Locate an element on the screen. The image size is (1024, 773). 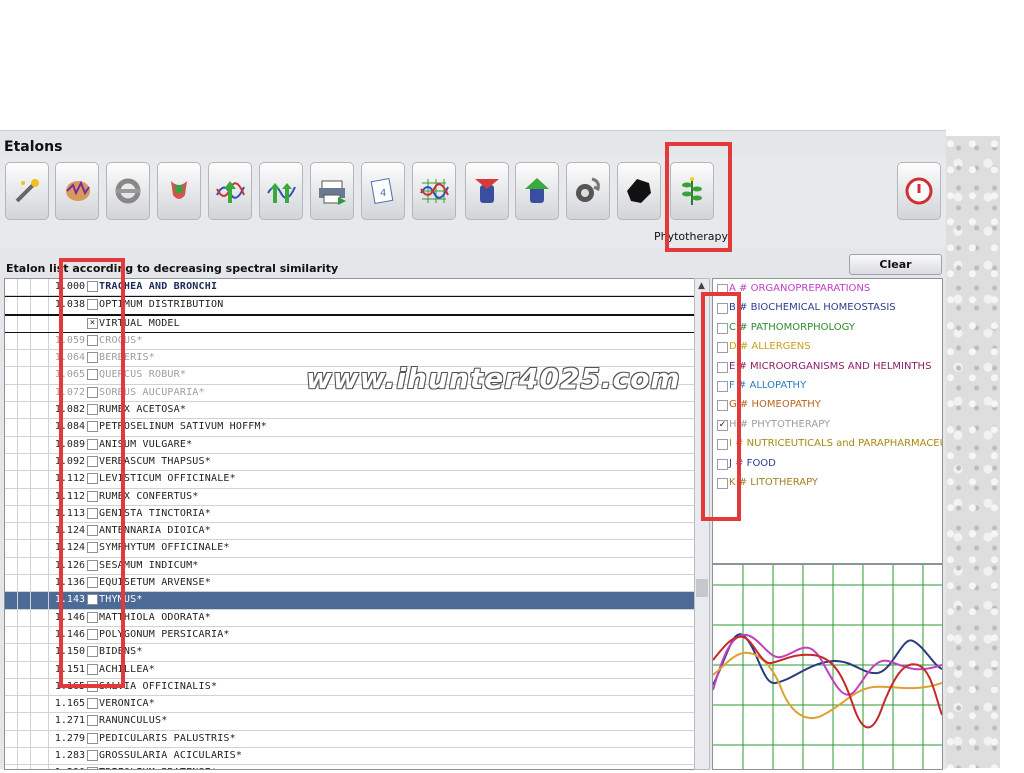
cylinder-up-icon is located at coordinates (537, 190).